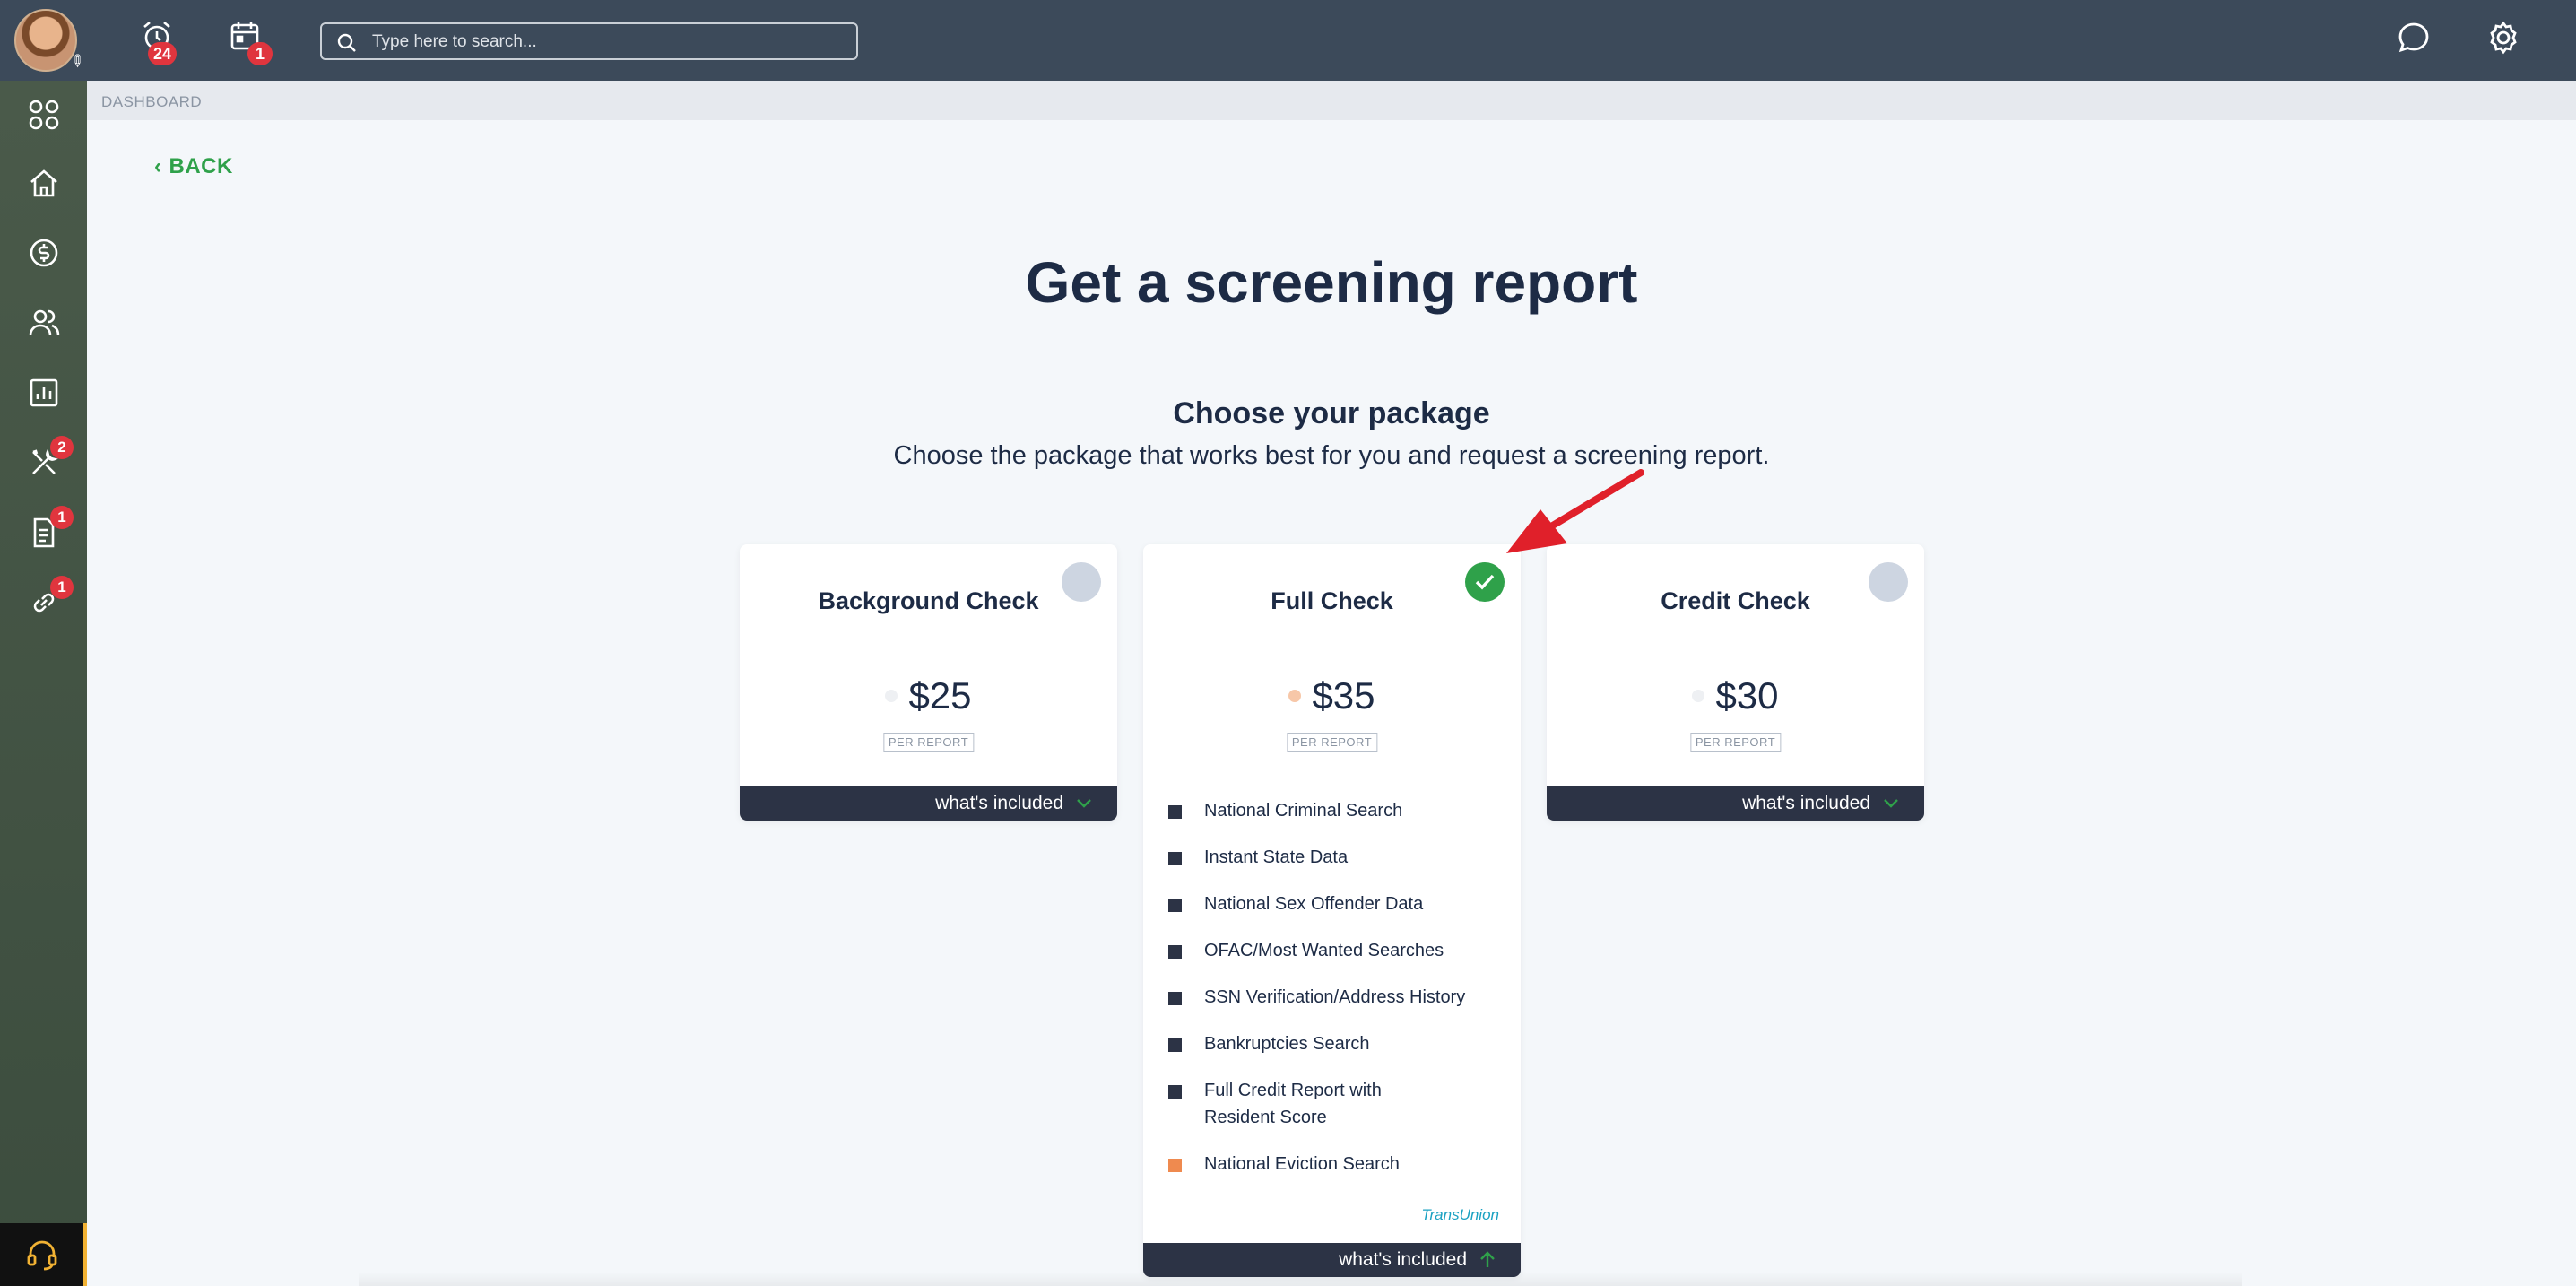  I want to click on page-bottom-shadow, so click(1300, 1279).